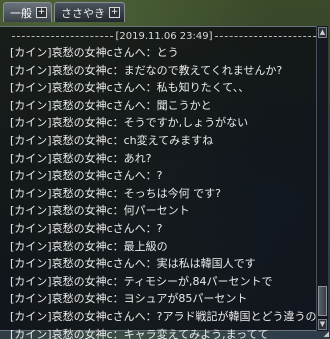  What do you see at coordinates (324, 334) in the screenshot?
I see `resize-grip-icon: ◢` at bounding box center [324, 334].